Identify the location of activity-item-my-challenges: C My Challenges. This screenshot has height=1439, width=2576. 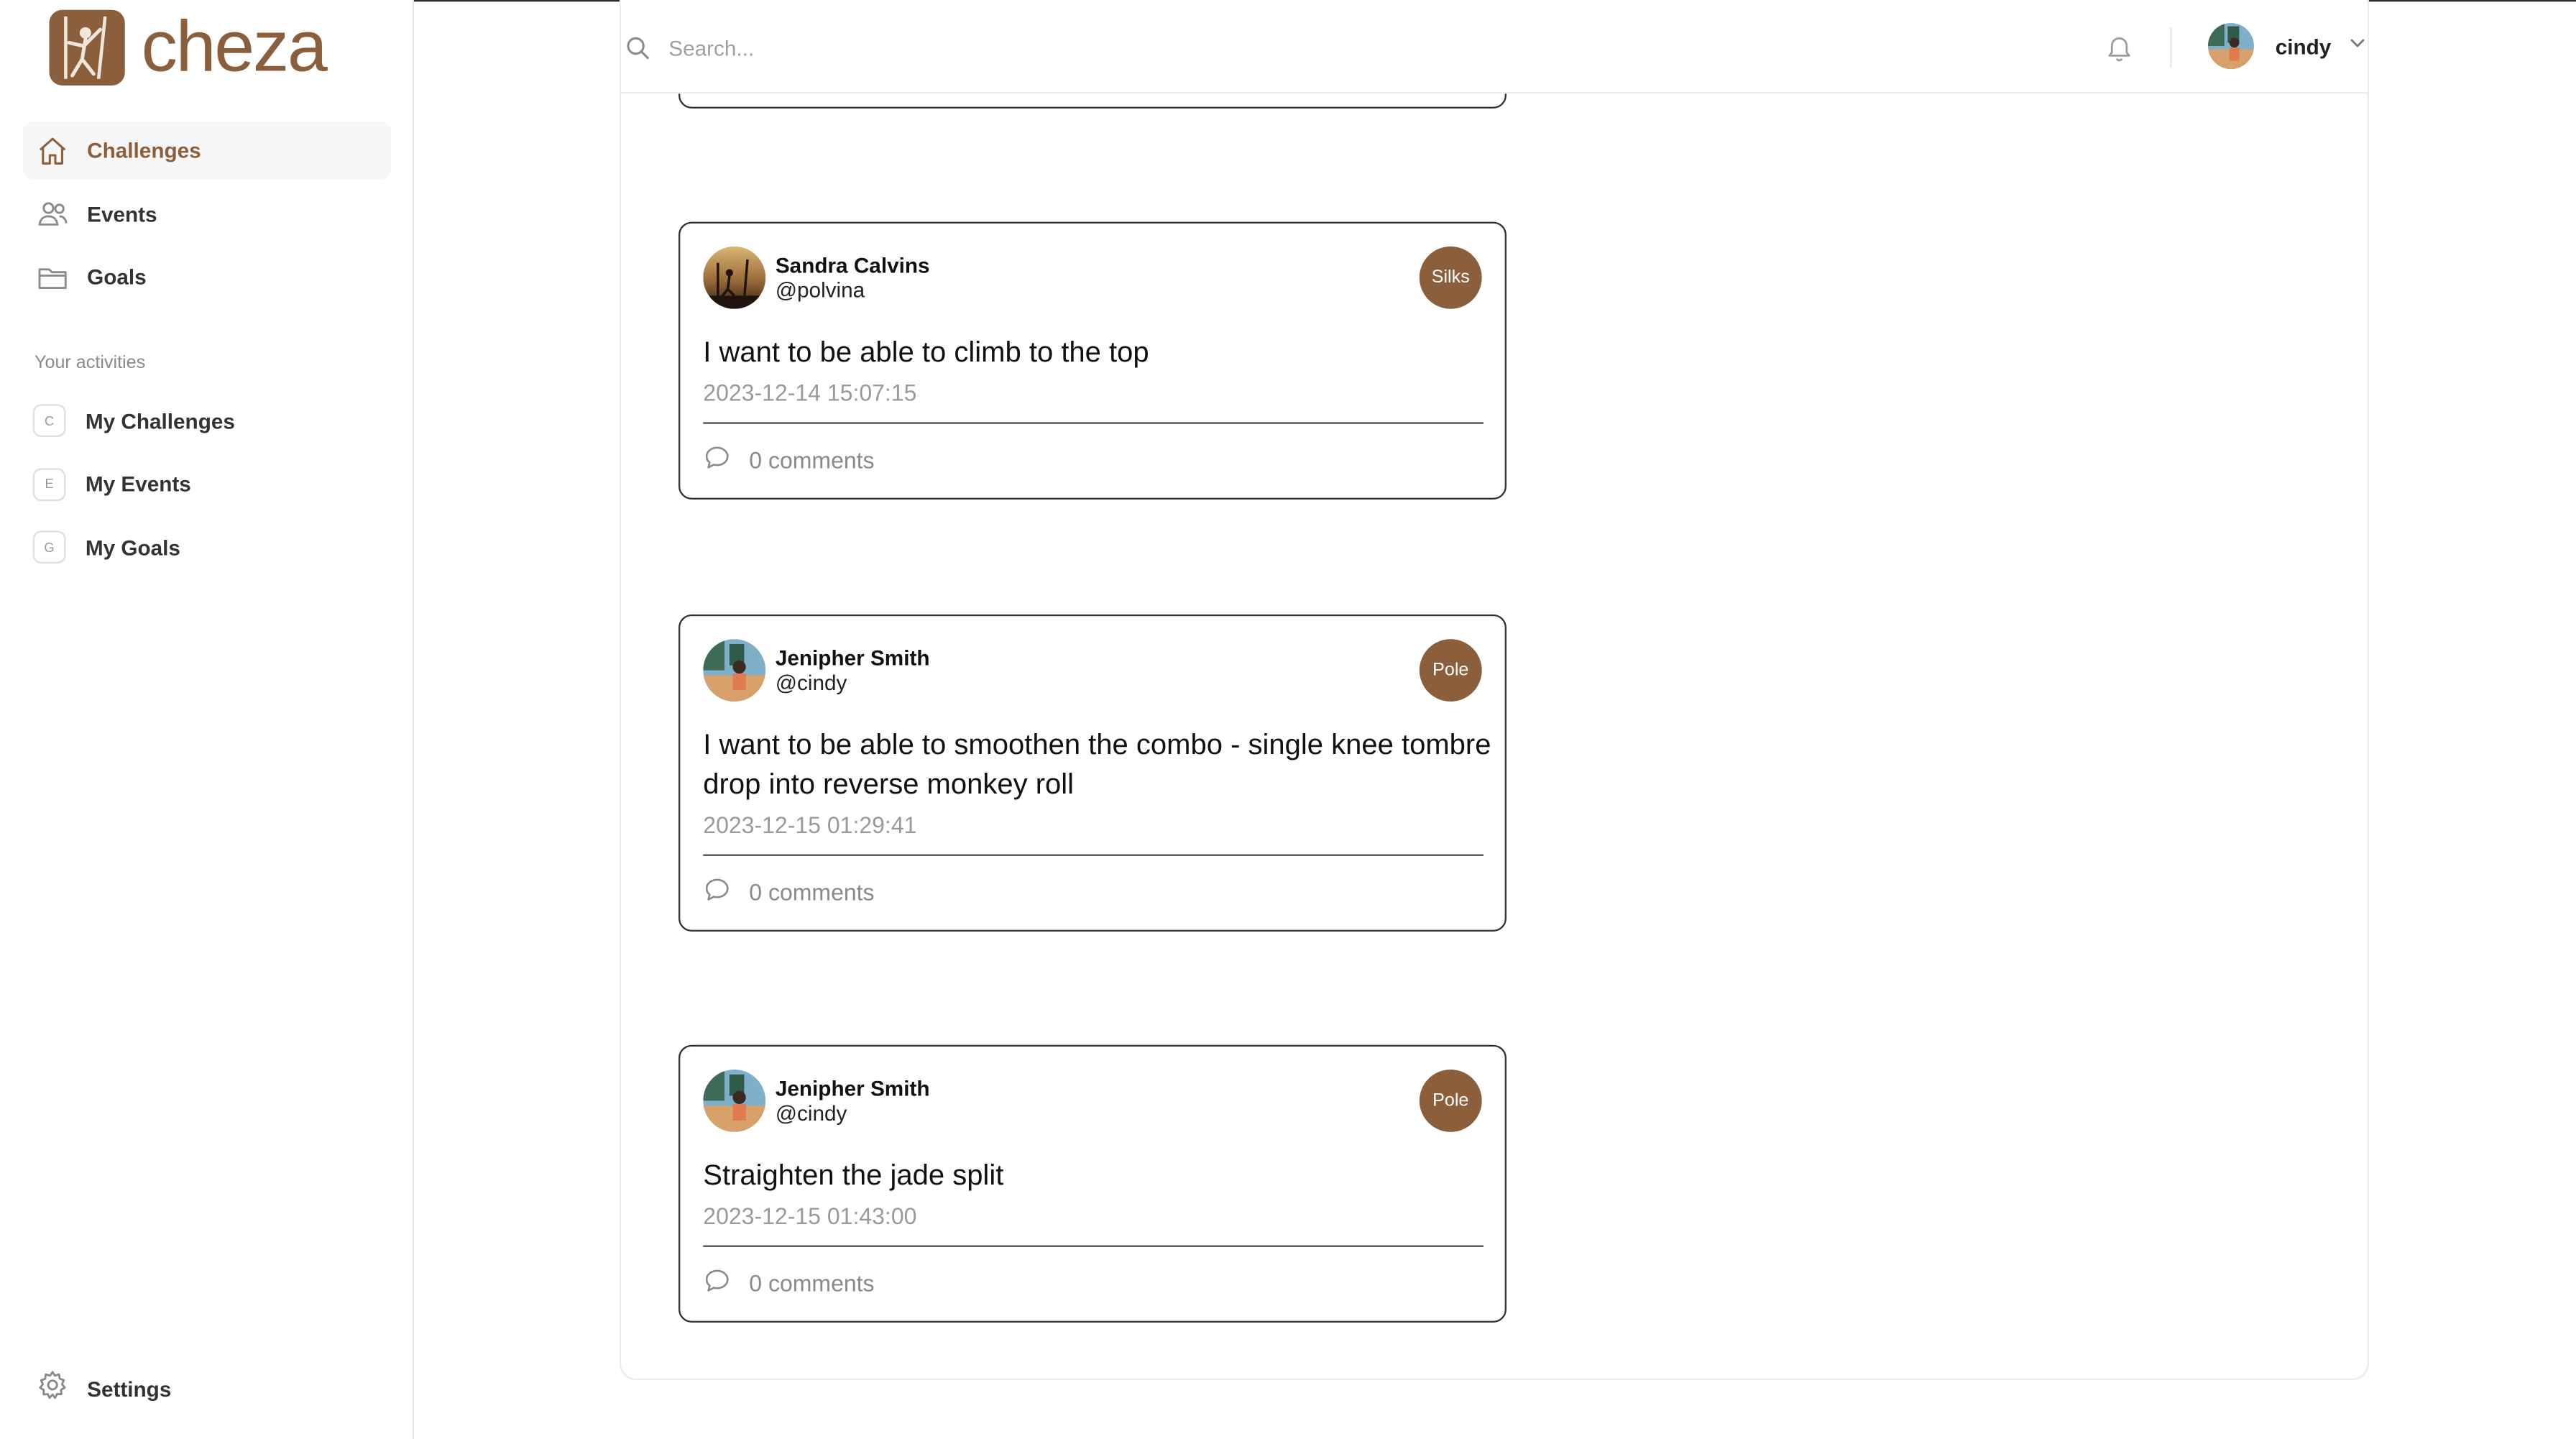
(213, 421).